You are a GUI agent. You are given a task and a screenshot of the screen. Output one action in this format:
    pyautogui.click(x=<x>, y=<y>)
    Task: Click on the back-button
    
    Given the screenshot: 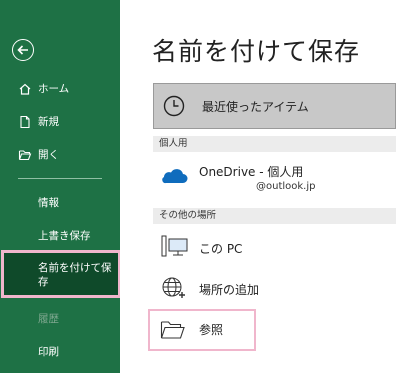 What is the action you would take?
    pyautogui.click(x=23, y=50)
    